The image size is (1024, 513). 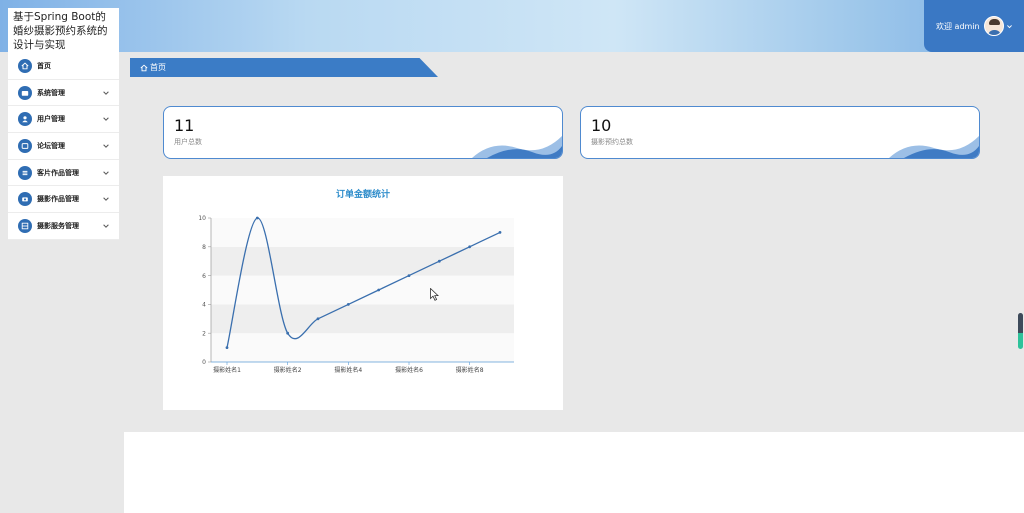 I want to click on sidebar-item-label: 首页, so click(x=44, y=65).